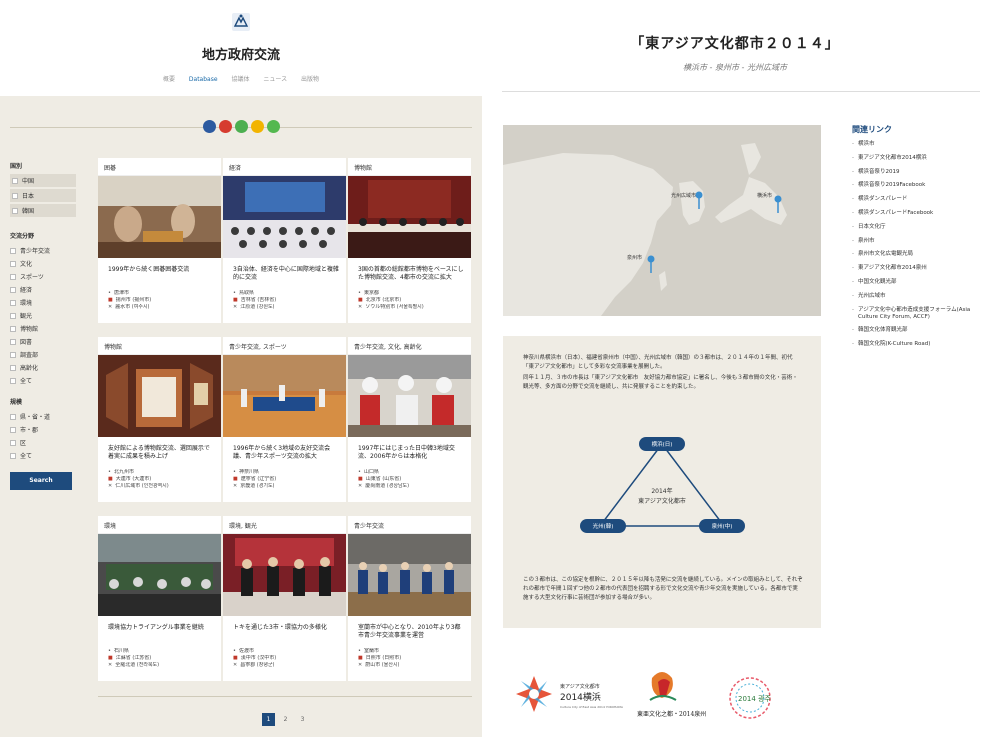 This screenshot has width=988, height=737. I want to click on filter-scale: 県・省・道, so click(43, 416).